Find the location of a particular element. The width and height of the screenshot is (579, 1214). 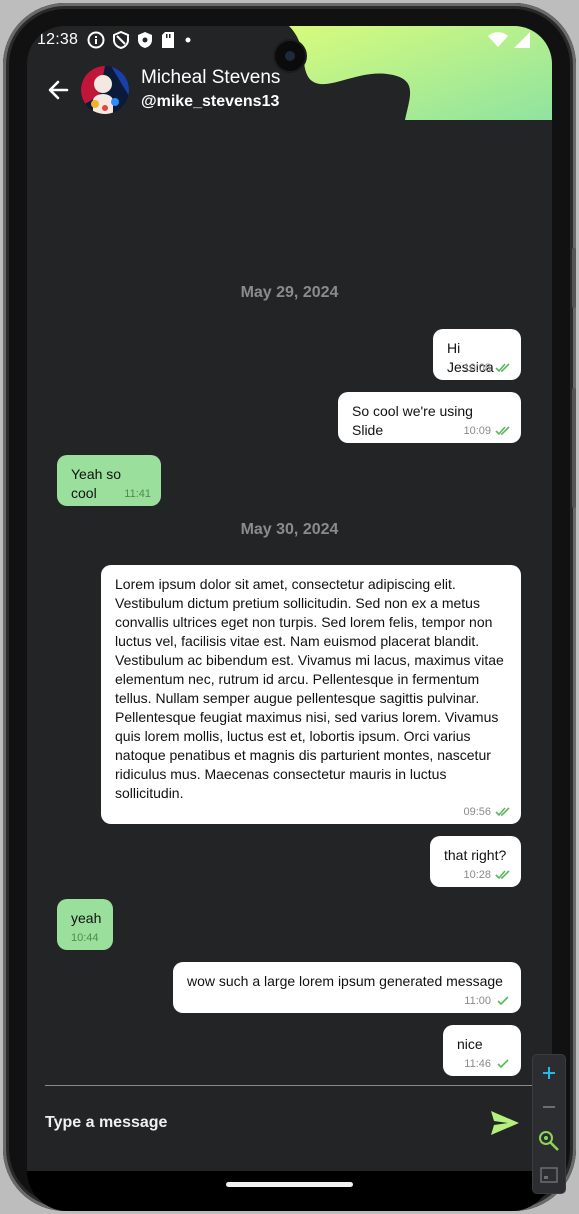

home-indicator is located at coordinates (289, 1184).